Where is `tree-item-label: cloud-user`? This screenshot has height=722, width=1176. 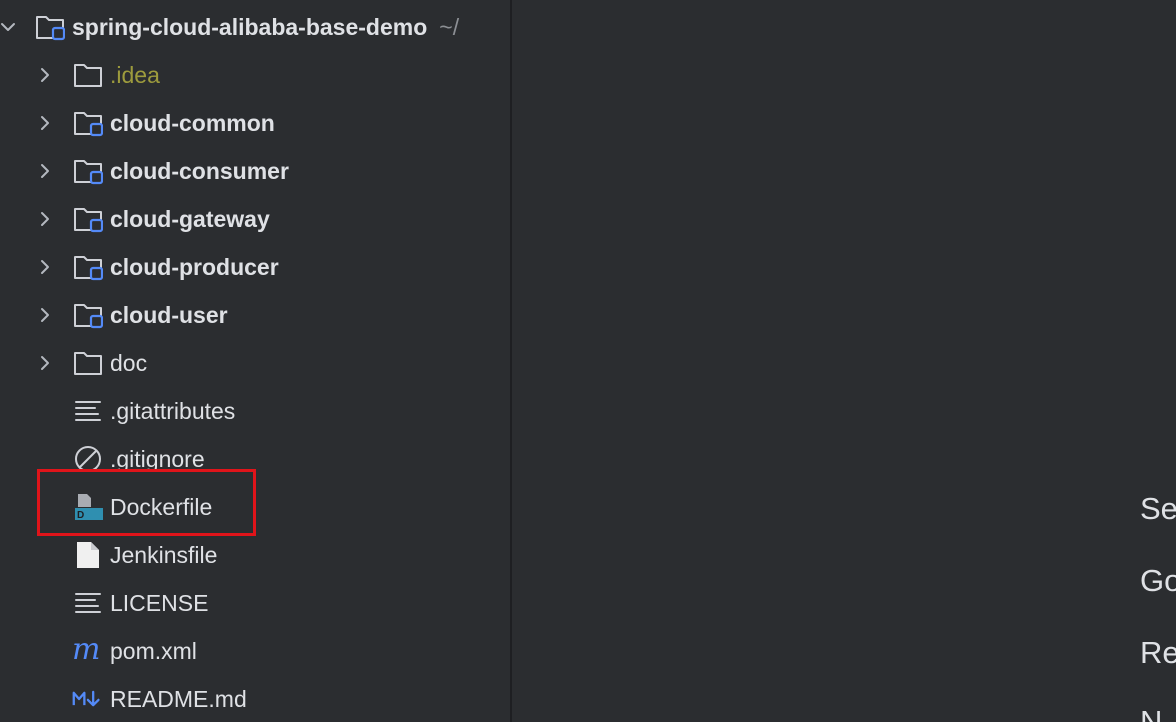
tree-item-label: cloud-user is located at coordinates (169, 315).